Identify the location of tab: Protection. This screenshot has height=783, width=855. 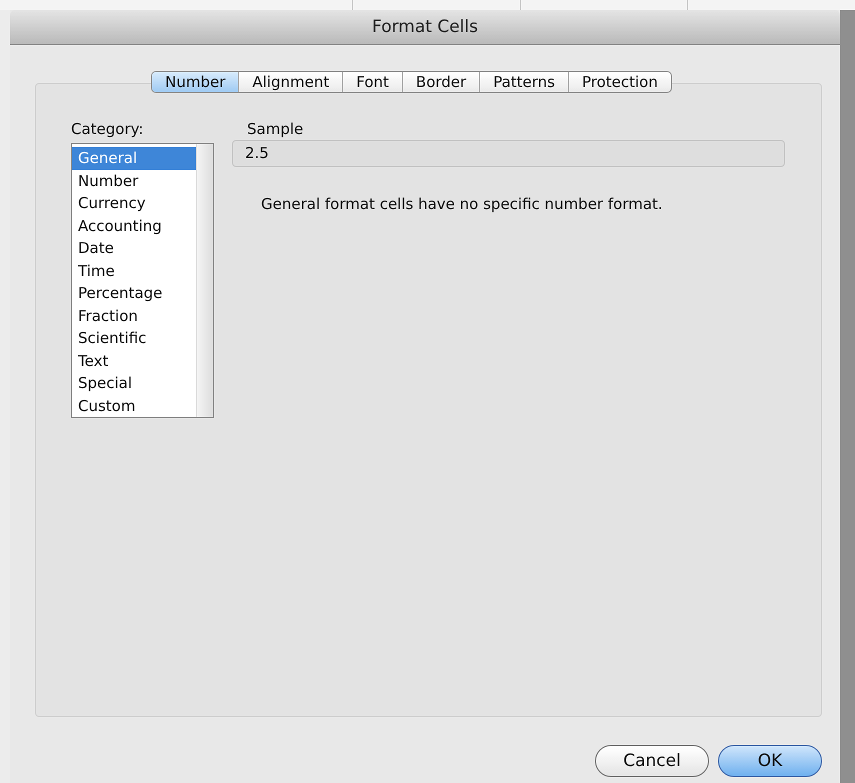
(619, 82).